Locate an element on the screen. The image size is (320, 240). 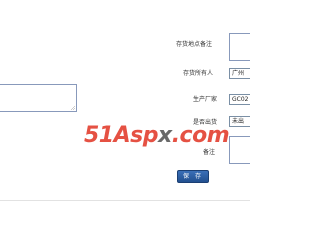
watermark-red-text: 51Asp is located at coordinates (121, 135).